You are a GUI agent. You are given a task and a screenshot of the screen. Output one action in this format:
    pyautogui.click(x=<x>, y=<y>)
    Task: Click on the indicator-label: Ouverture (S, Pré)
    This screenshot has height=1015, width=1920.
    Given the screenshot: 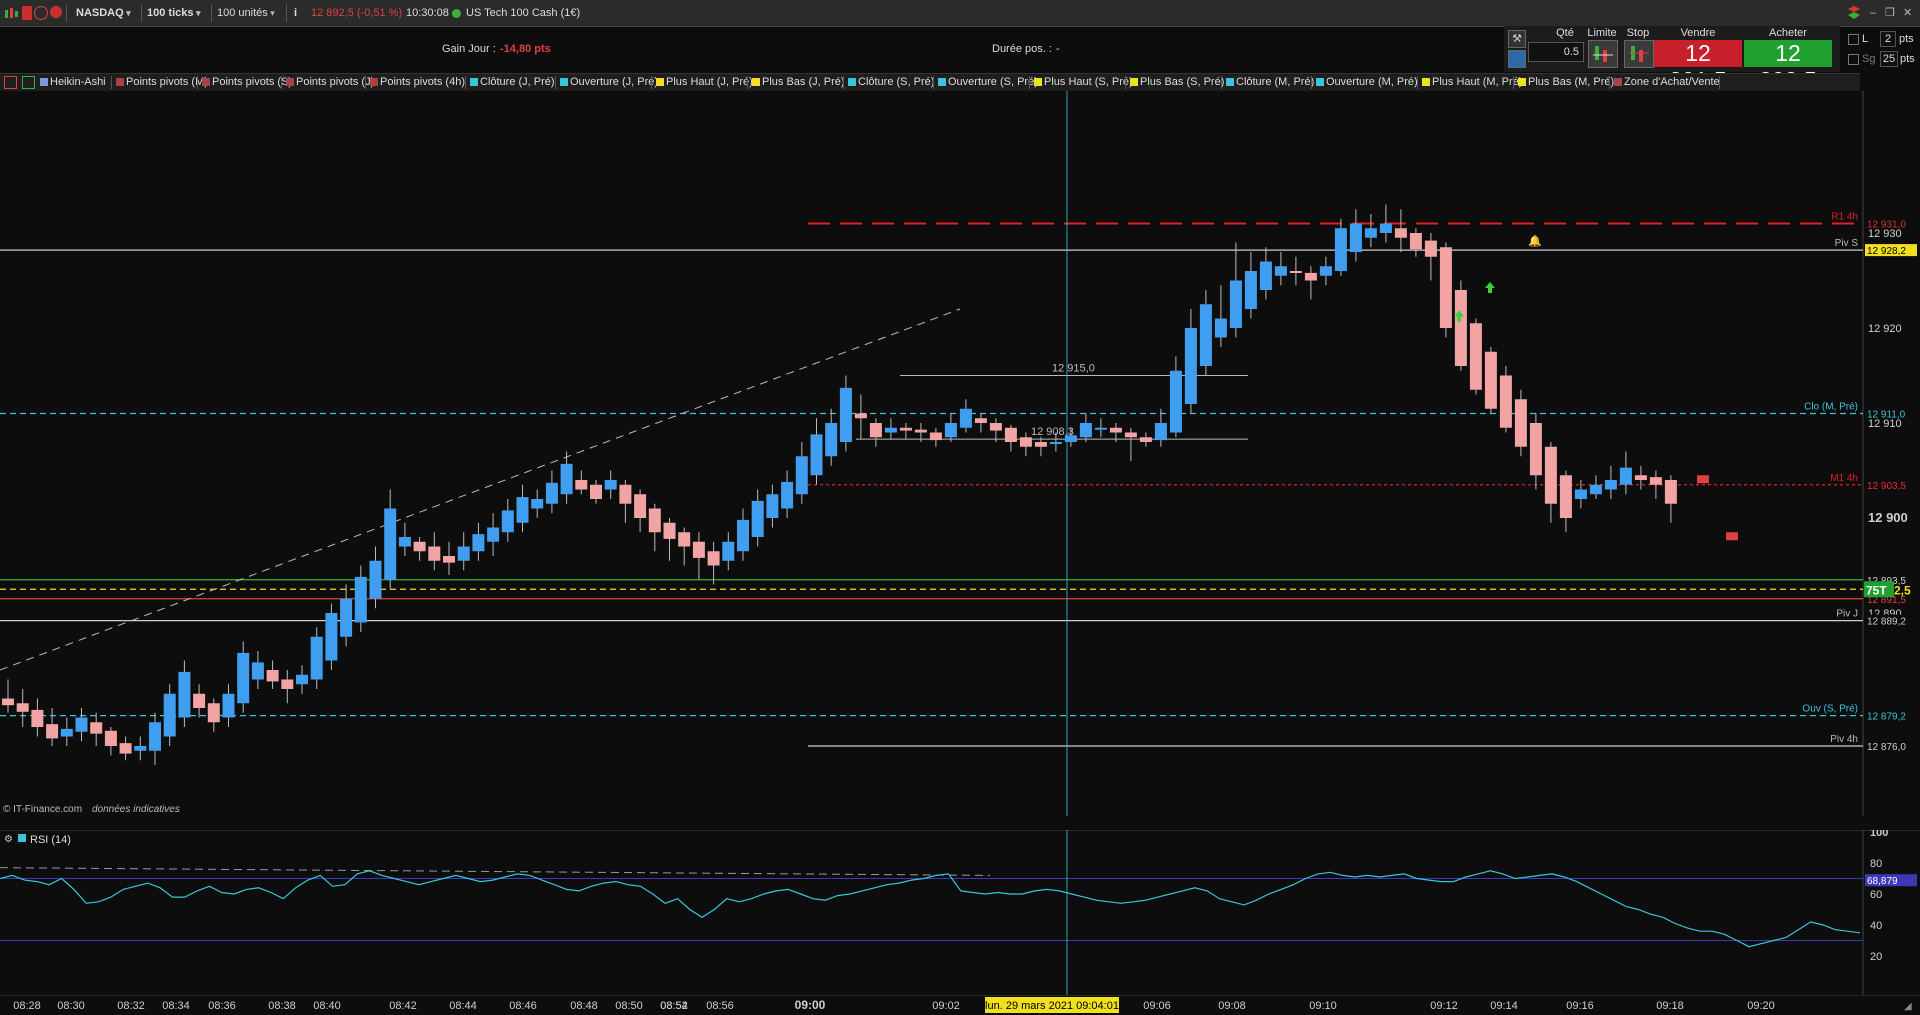 What is the action you would take?
    pyautogui.click(x=993, y=82)
    